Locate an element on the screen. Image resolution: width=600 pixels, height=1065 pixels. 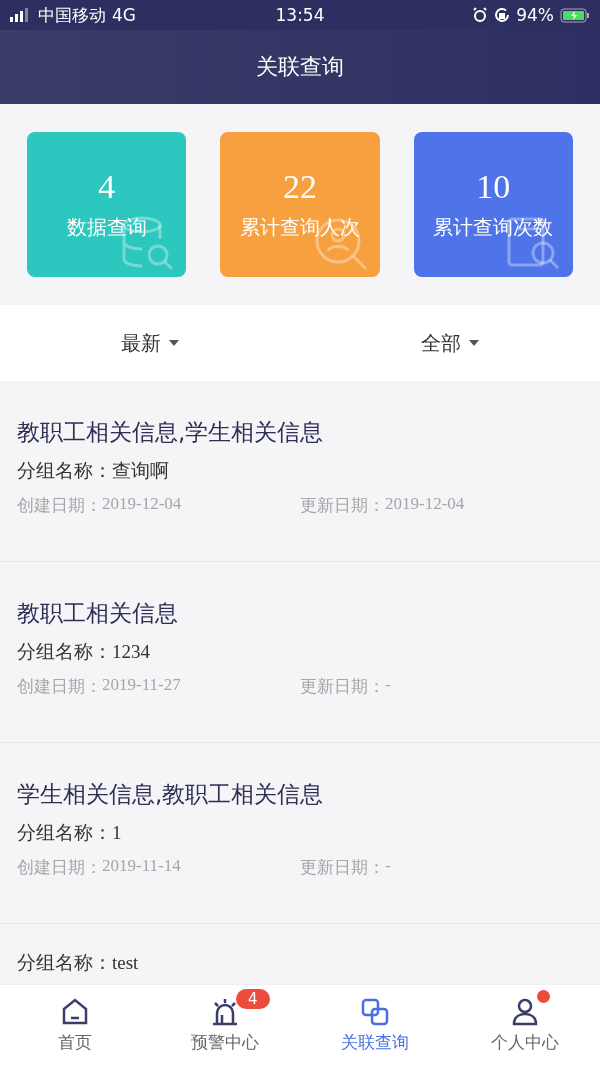
tab-bar-item: 个人中心 is located at coordinates (525, 1025).